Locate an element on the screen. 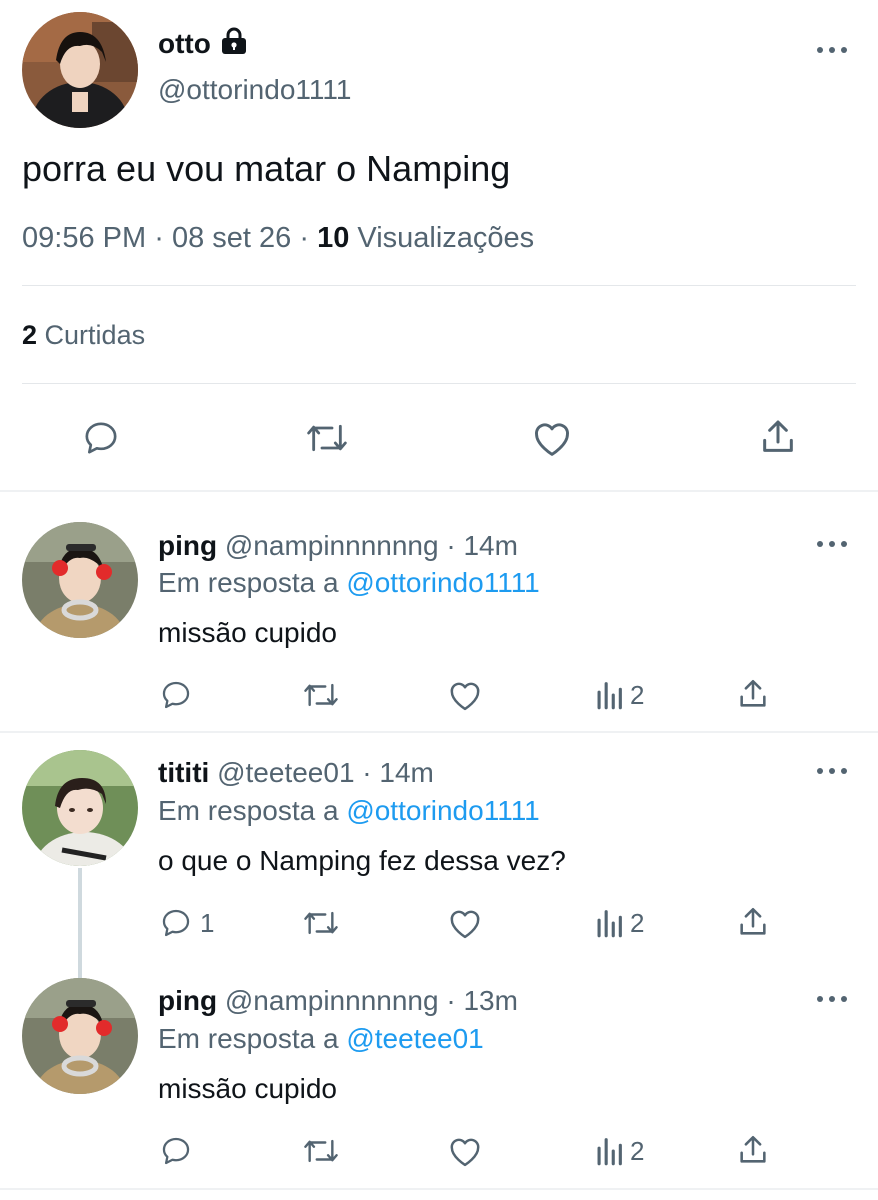 The width and height of the screenshot is (878, 1200). views-label: Visualizações is located at coordinates (446, 238).